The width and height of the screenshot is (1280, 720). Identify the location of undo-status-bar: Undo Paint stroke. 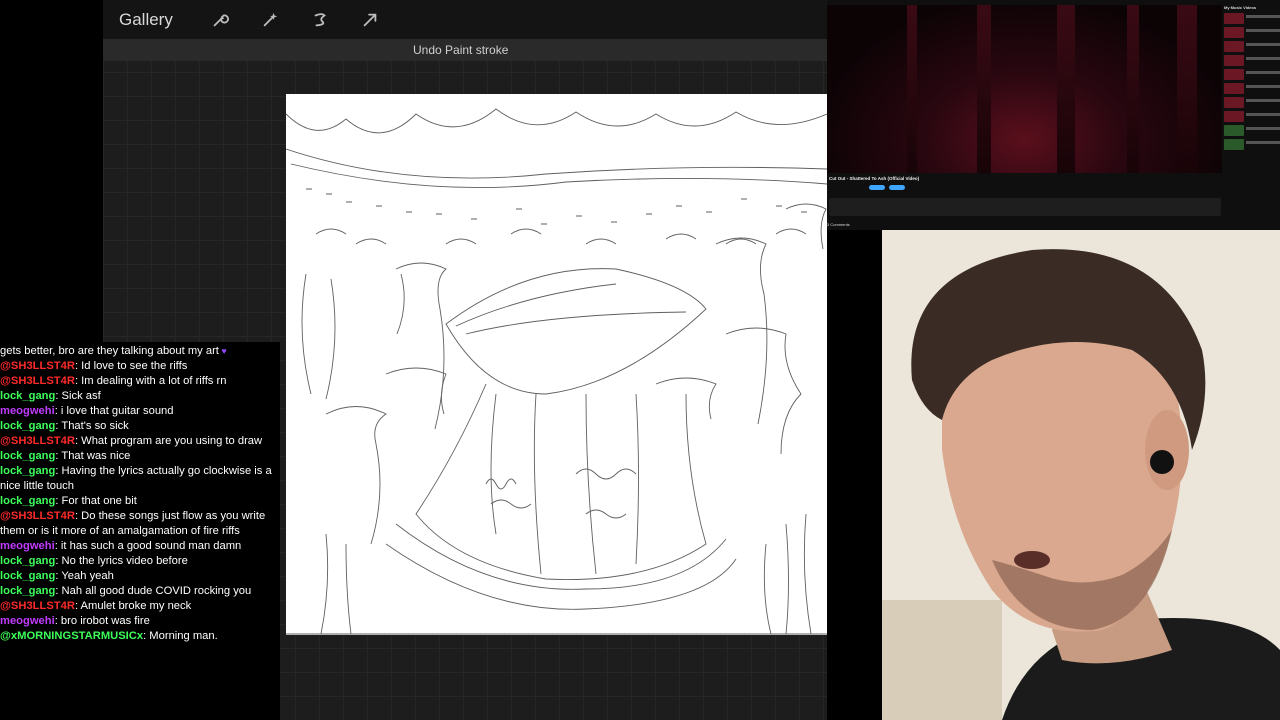
(465, 50).